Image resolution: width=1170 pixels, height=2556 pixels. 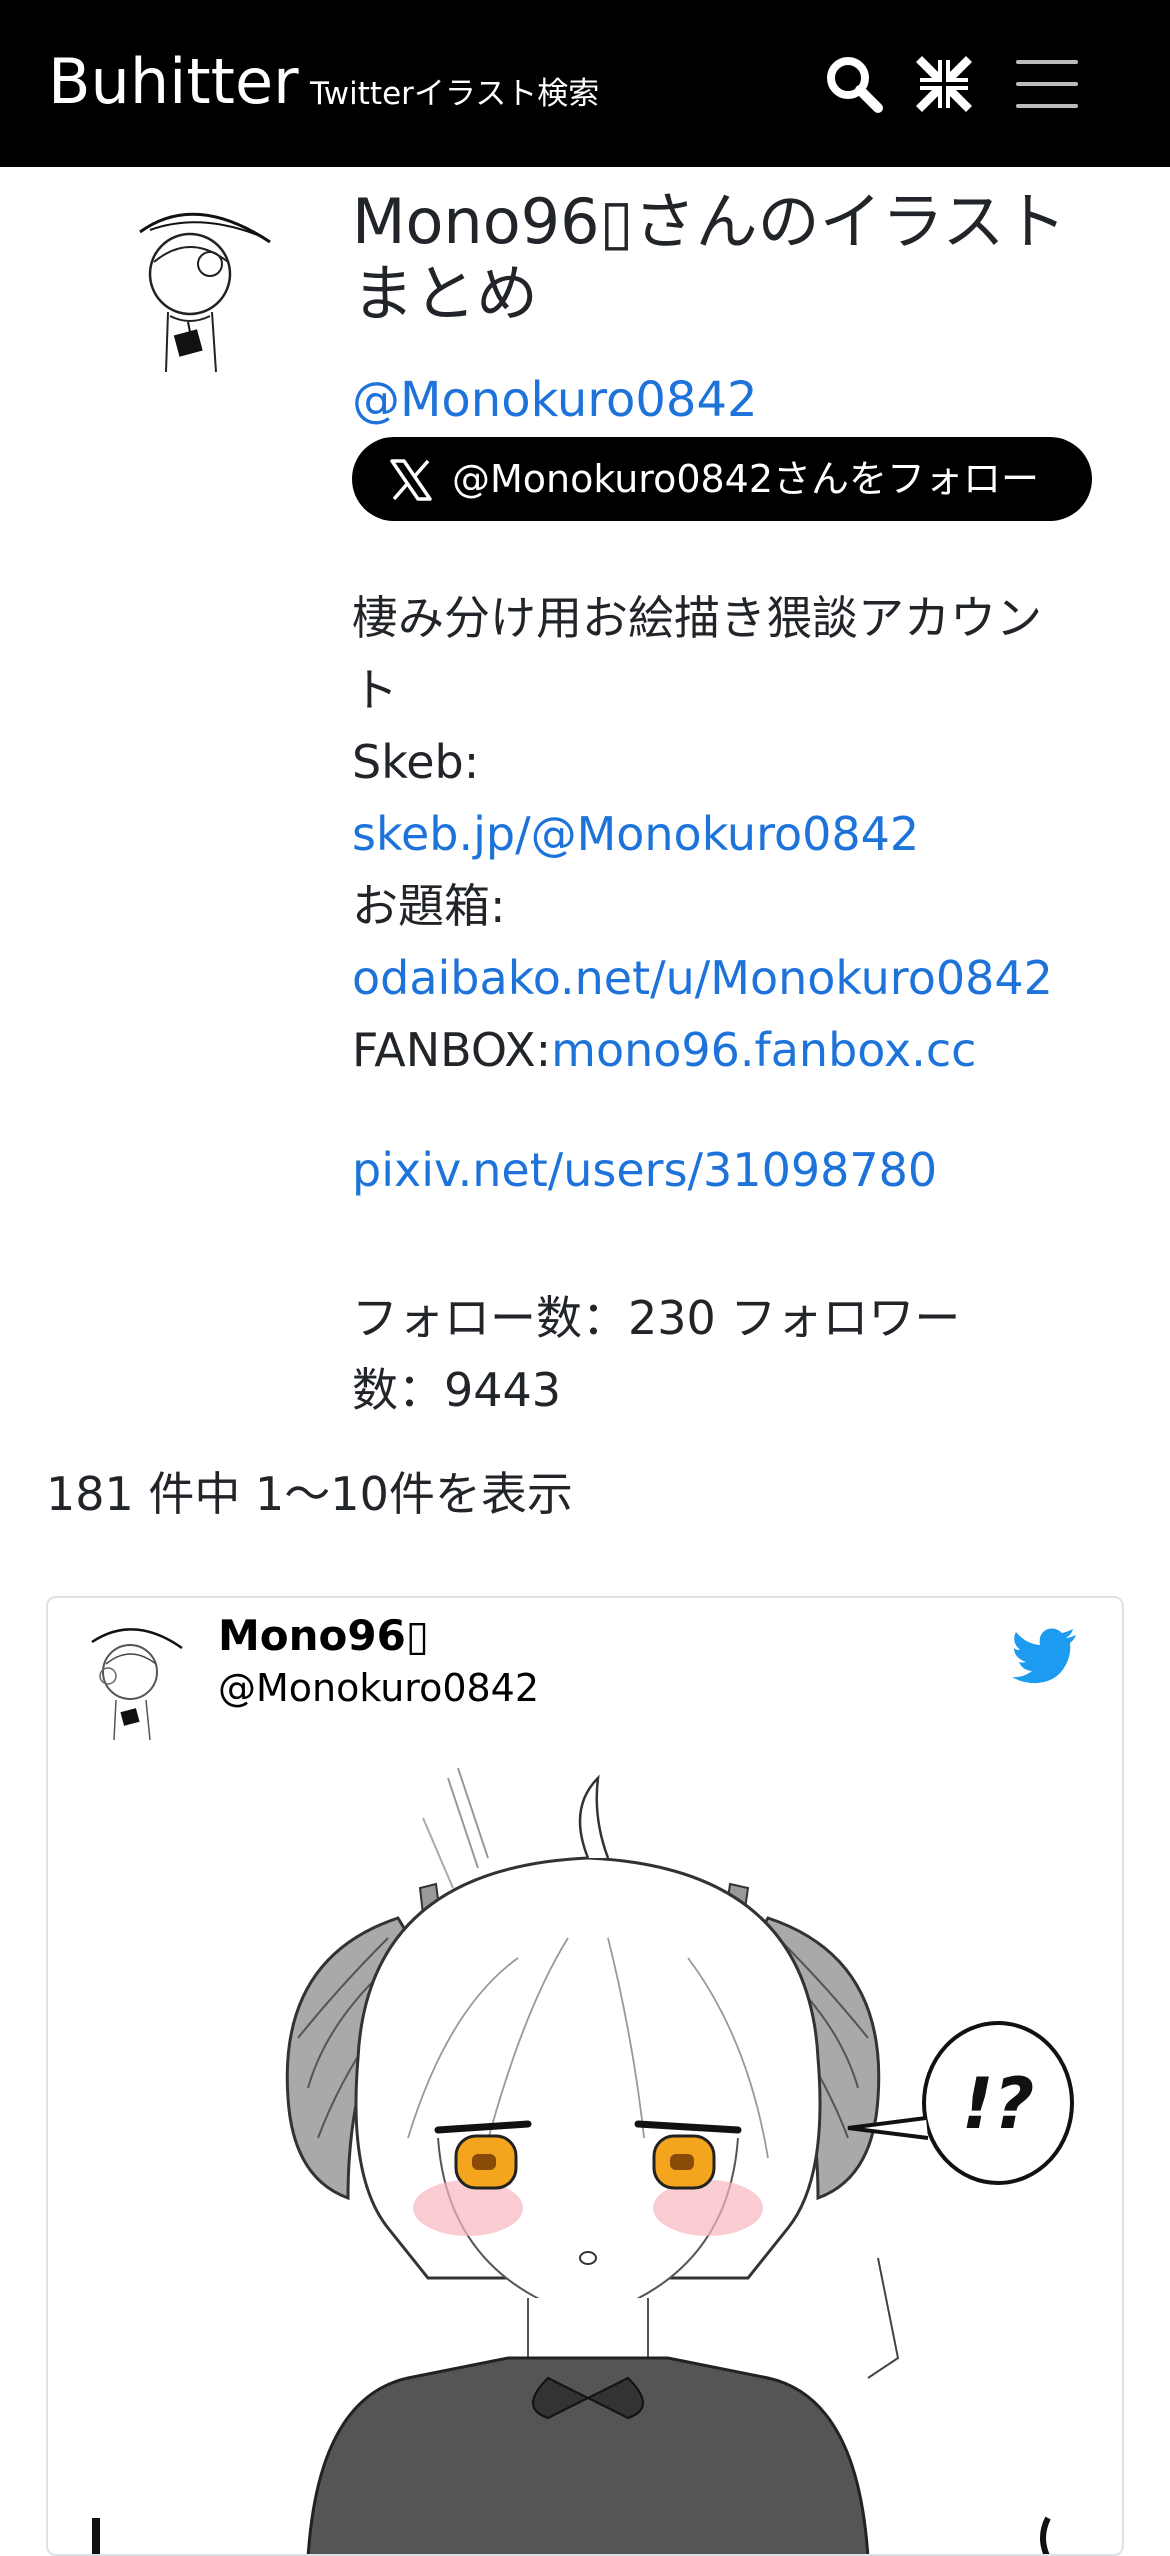 What do you see at coordinates (697, 618) in the screenshot?
I see `bio-line-1: 棲み分け用お絵描き猥談アカウン` at bounding box center [697, 618].